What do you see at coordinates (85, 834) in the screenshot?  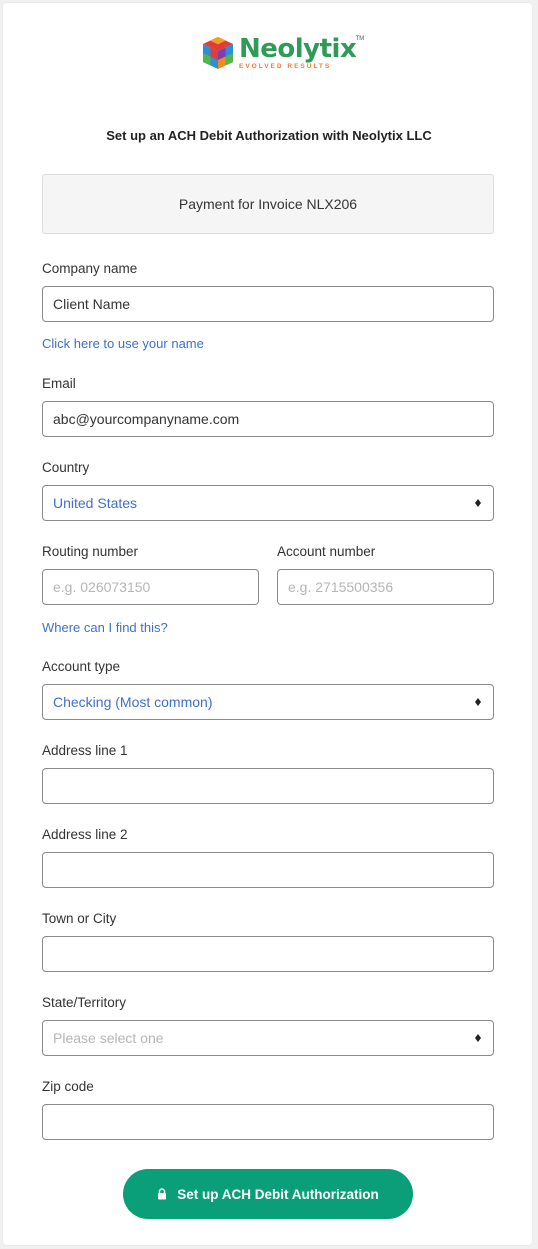 I see `address-line-2-label: Address line 2` at bounding box center [85, 834].